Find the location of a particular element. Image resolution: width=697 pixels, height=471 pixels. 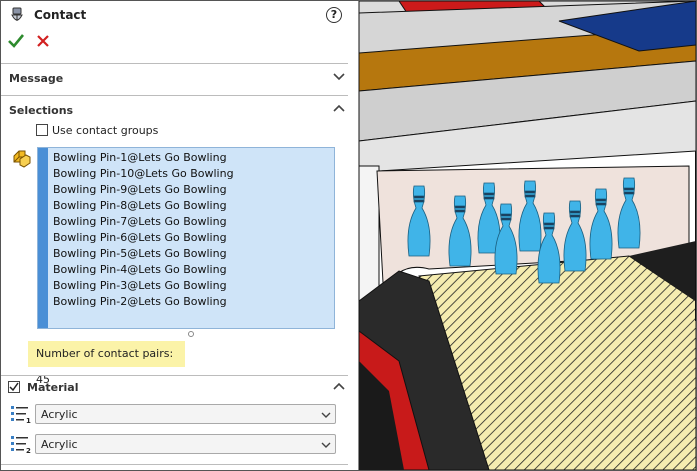

material-2-value: Acrylic is located at coordinates (59, 444).